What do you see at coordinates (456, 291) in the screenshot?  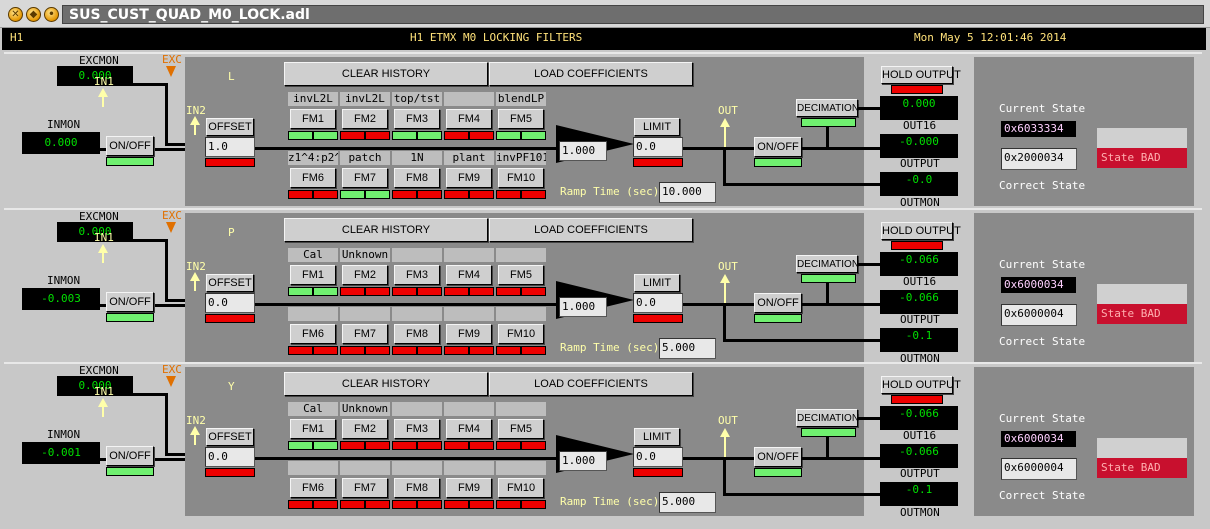 I see `fm4-indicator-a` at bounding box center [456, 291].